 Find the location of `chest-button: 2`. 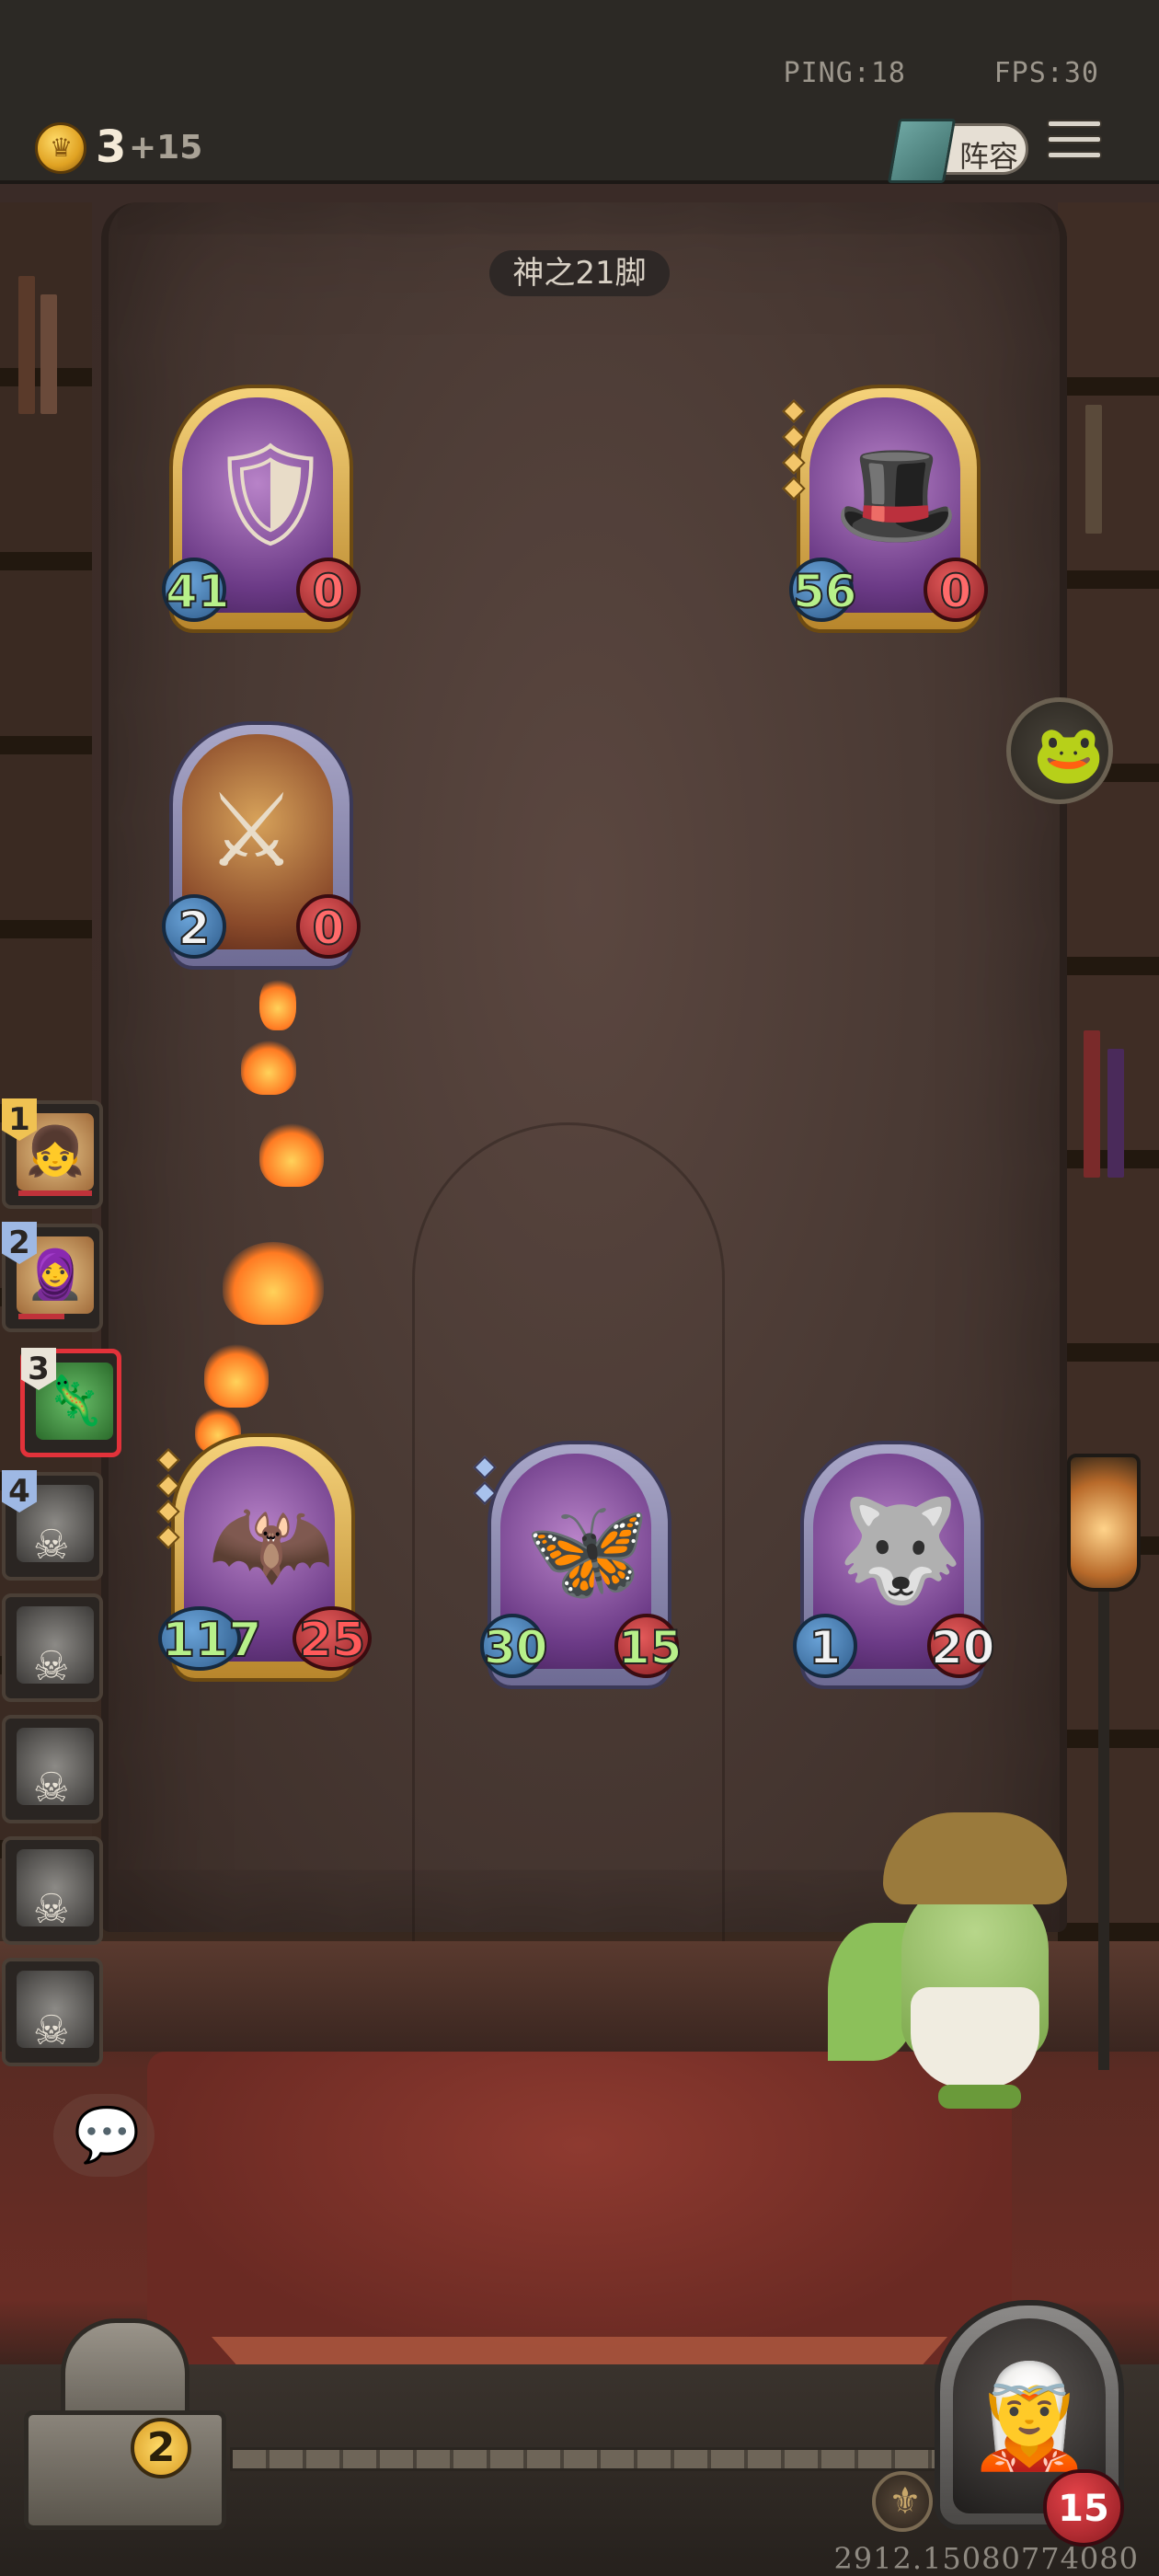

chest-button: 2 is located at coordinates (120, 2433).